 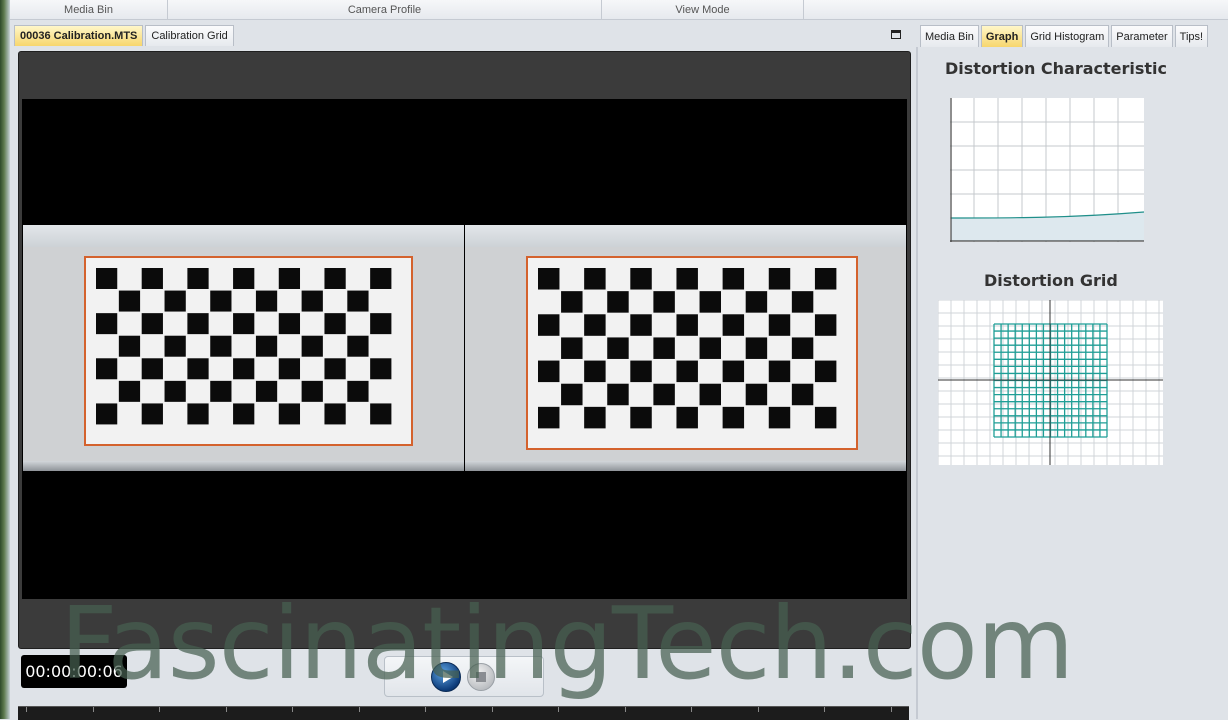 What do you see at coordinates (385, 9) in the screenshot?
I see `toolbar-camera-profile: Camera Profile` at bounding box center [385, 9].